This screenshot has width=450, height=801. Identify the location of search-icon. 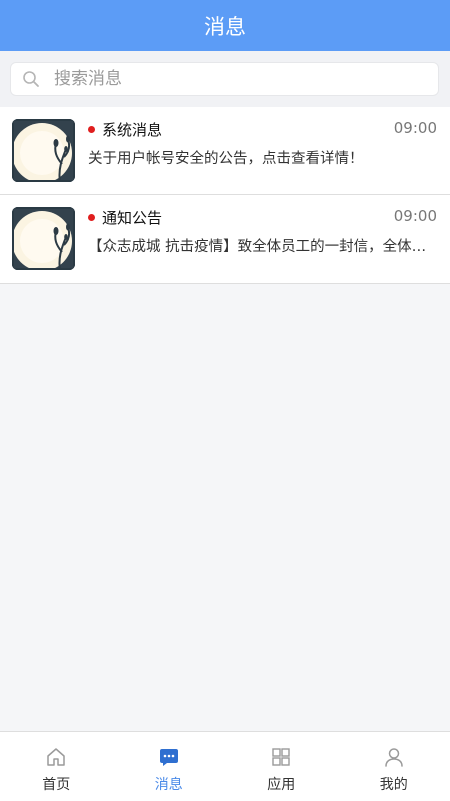
(31, 79).